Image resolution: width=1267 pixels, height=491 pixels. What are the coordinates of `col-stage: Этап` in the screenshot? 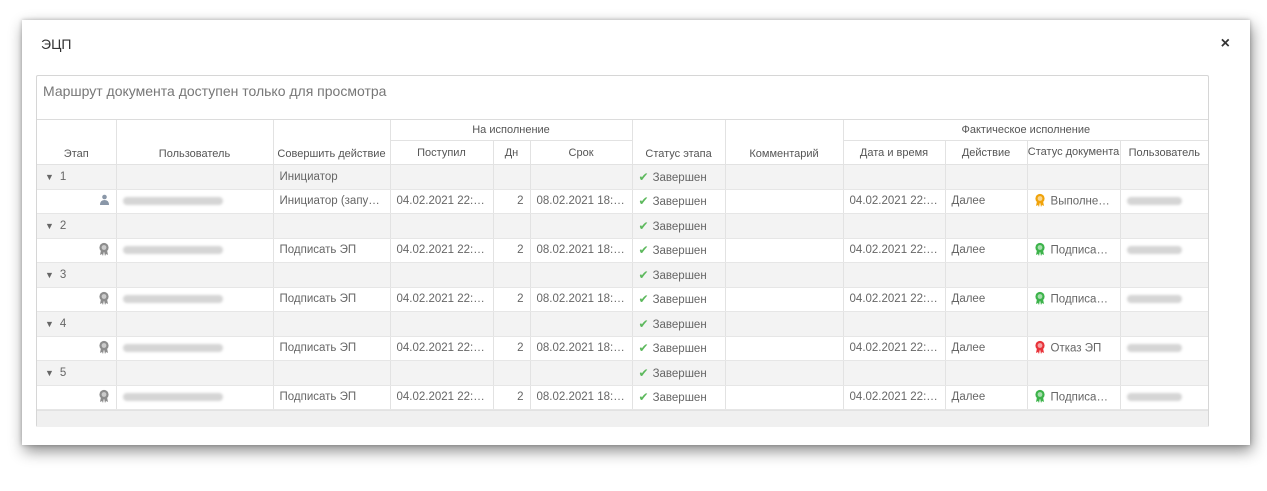 It's located at (77, 142).